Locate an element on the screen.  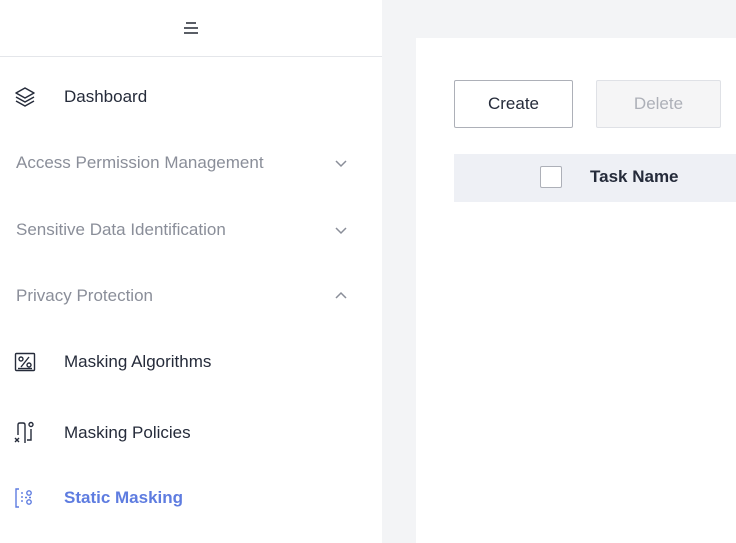
select-all-checkbox is located at coordinates (551, 177).